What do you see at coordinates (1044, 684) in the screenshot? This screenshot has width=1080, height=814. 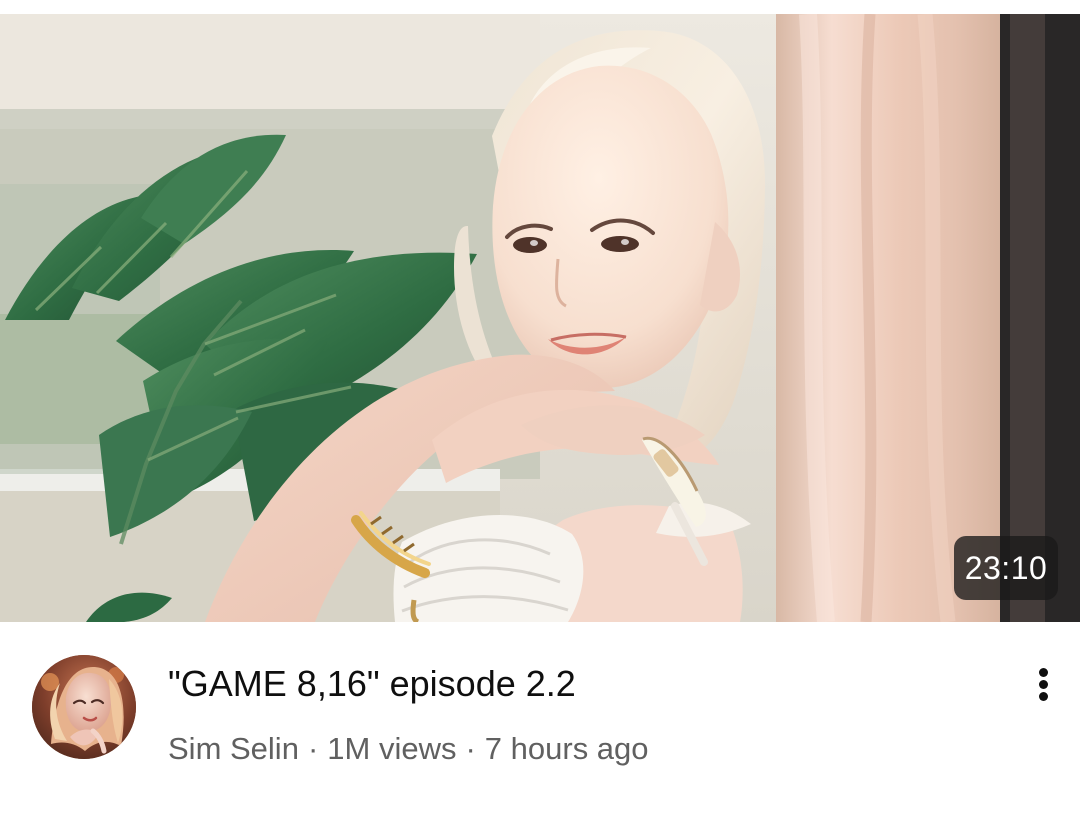 I see `more-actions-button` at bounding box center [1044, 684].